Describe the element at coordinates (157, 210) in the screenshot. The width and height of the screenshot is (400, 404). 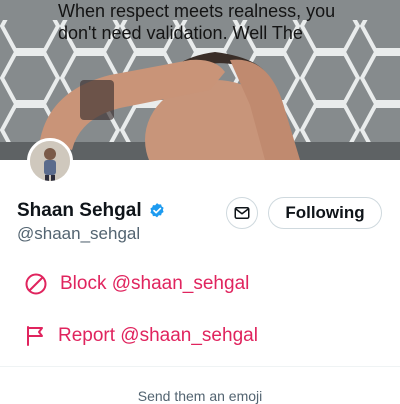
I see `verified-badge-icon` at that location.